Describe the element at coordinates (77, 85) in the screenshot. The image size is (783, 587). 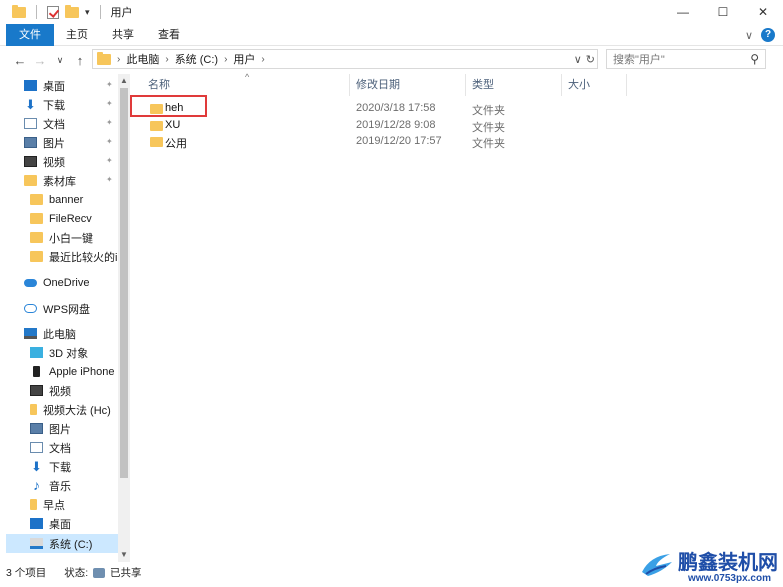
I see `nav-item-desktop-pinned: 桌面` at that location.